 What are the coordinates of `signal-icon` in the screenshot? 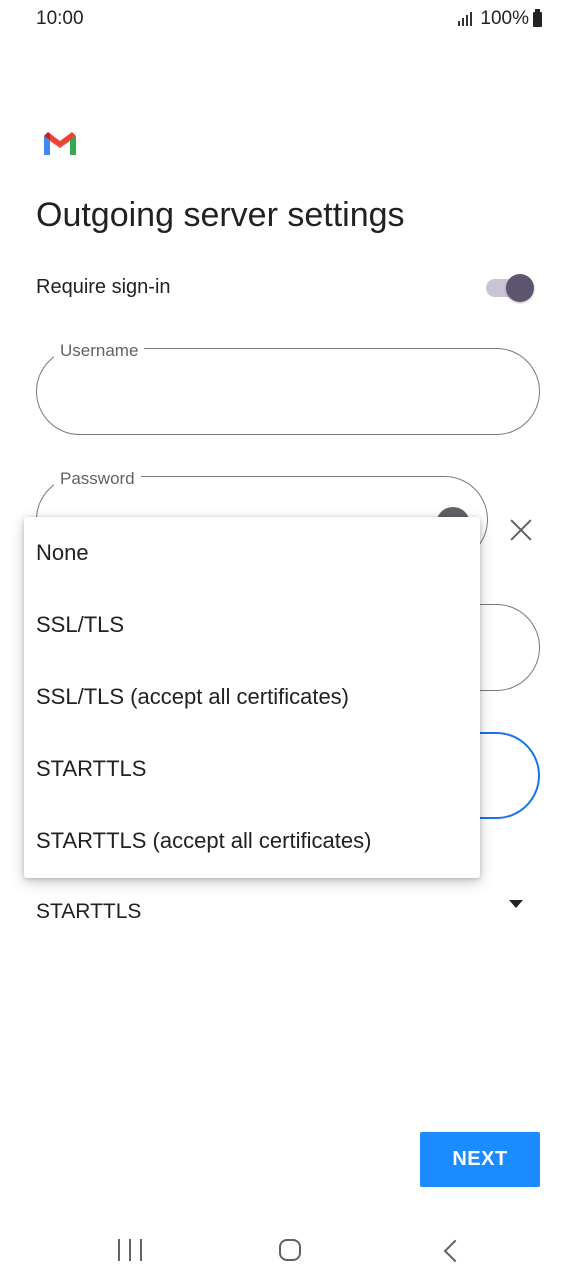 It's located at (466, 19).